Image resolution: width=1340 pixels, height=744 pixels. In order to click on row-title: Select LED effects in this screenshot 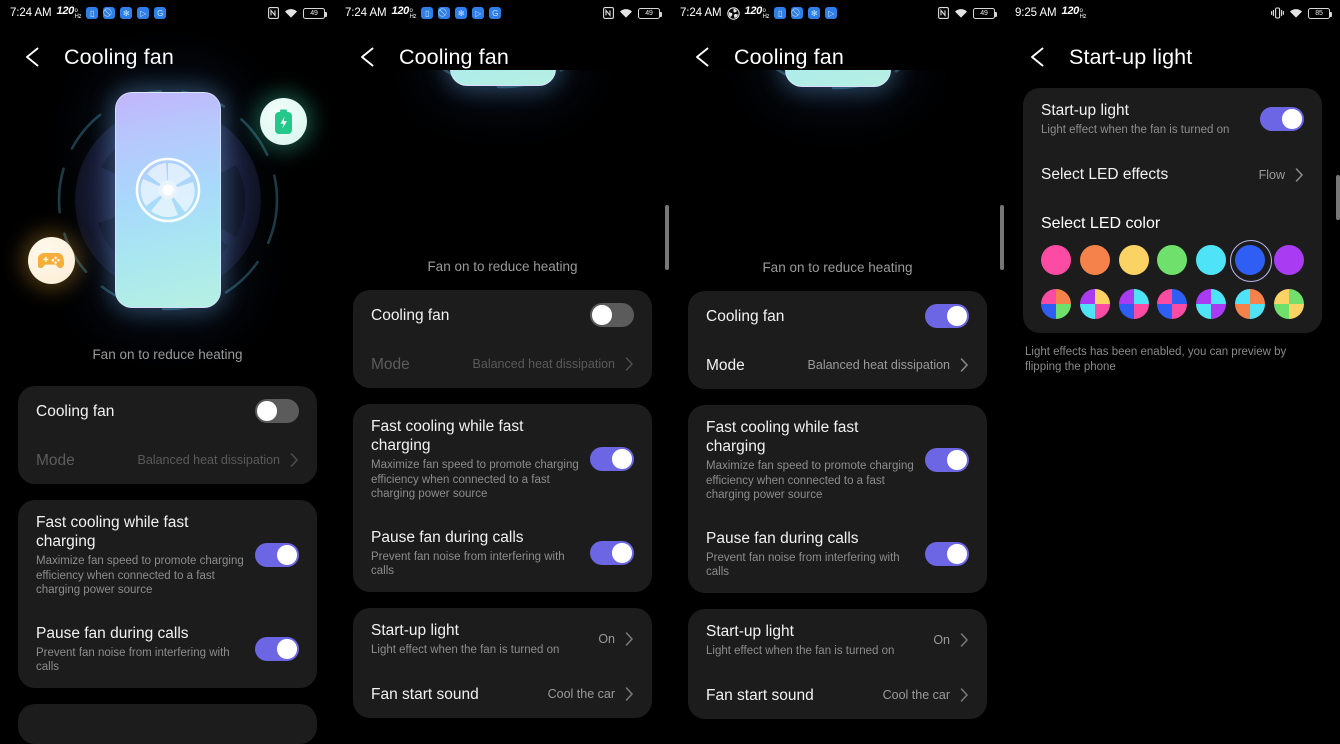, I will do `click(1105, 174)`.